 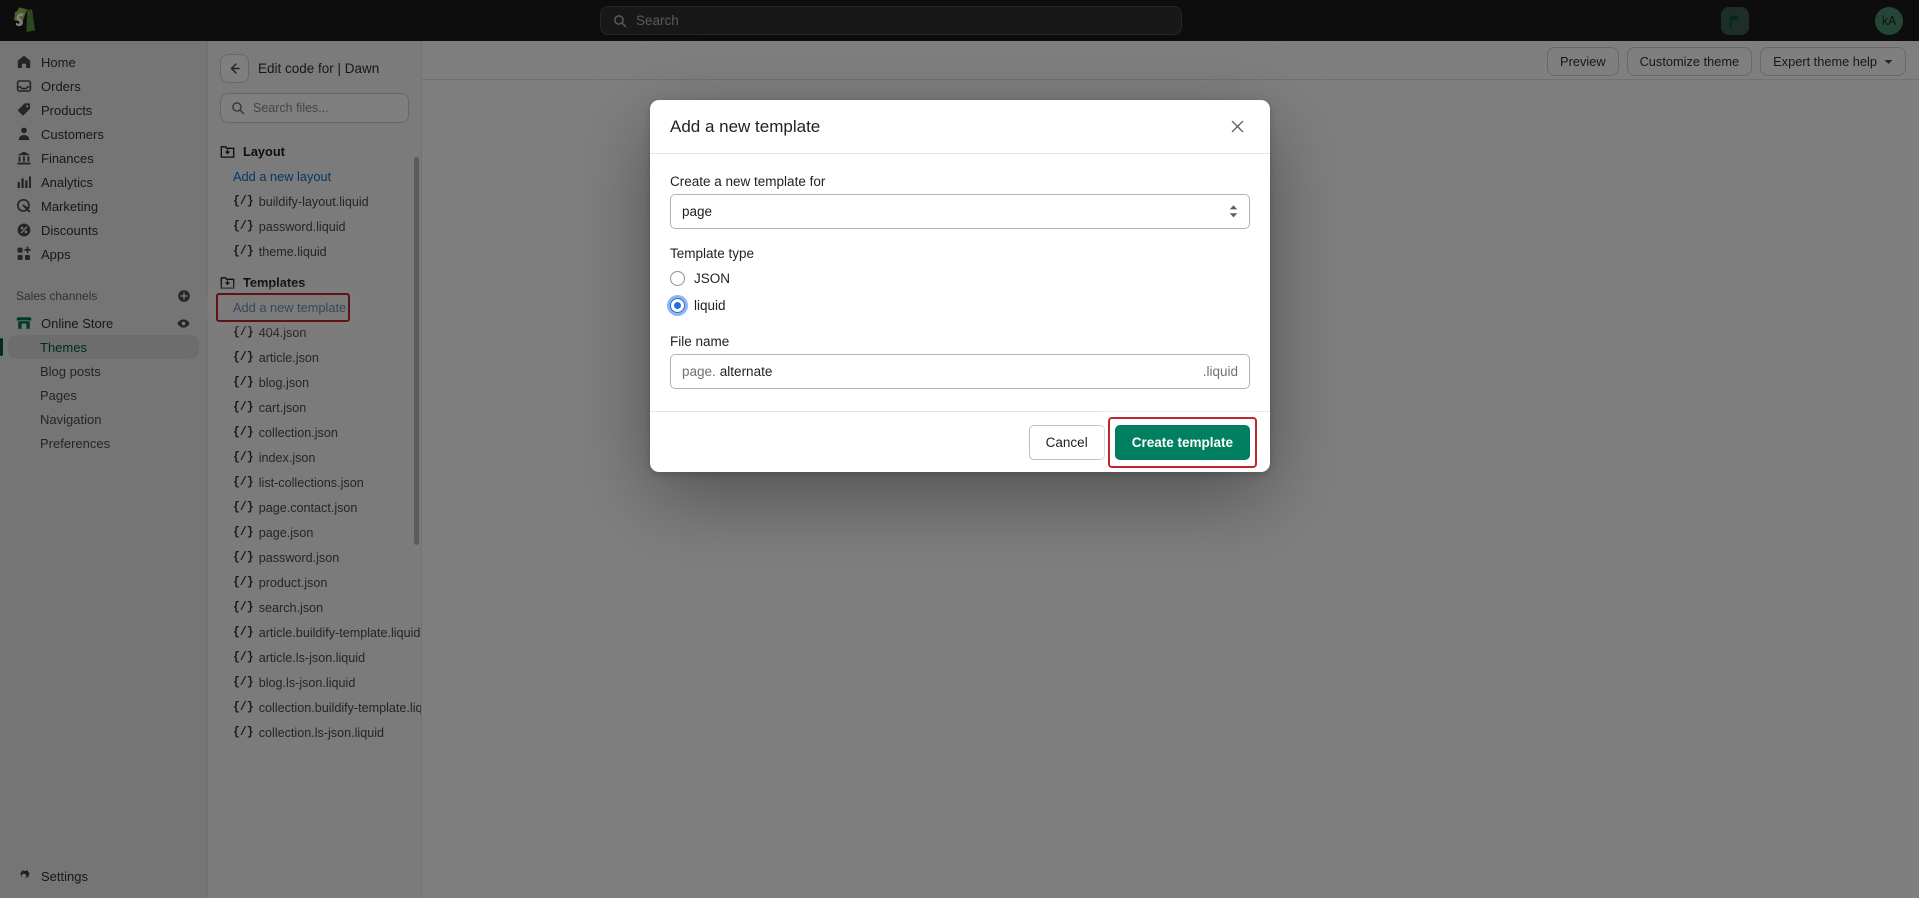 I want to click on file-name-label: File name, so click(x=700, y=341).